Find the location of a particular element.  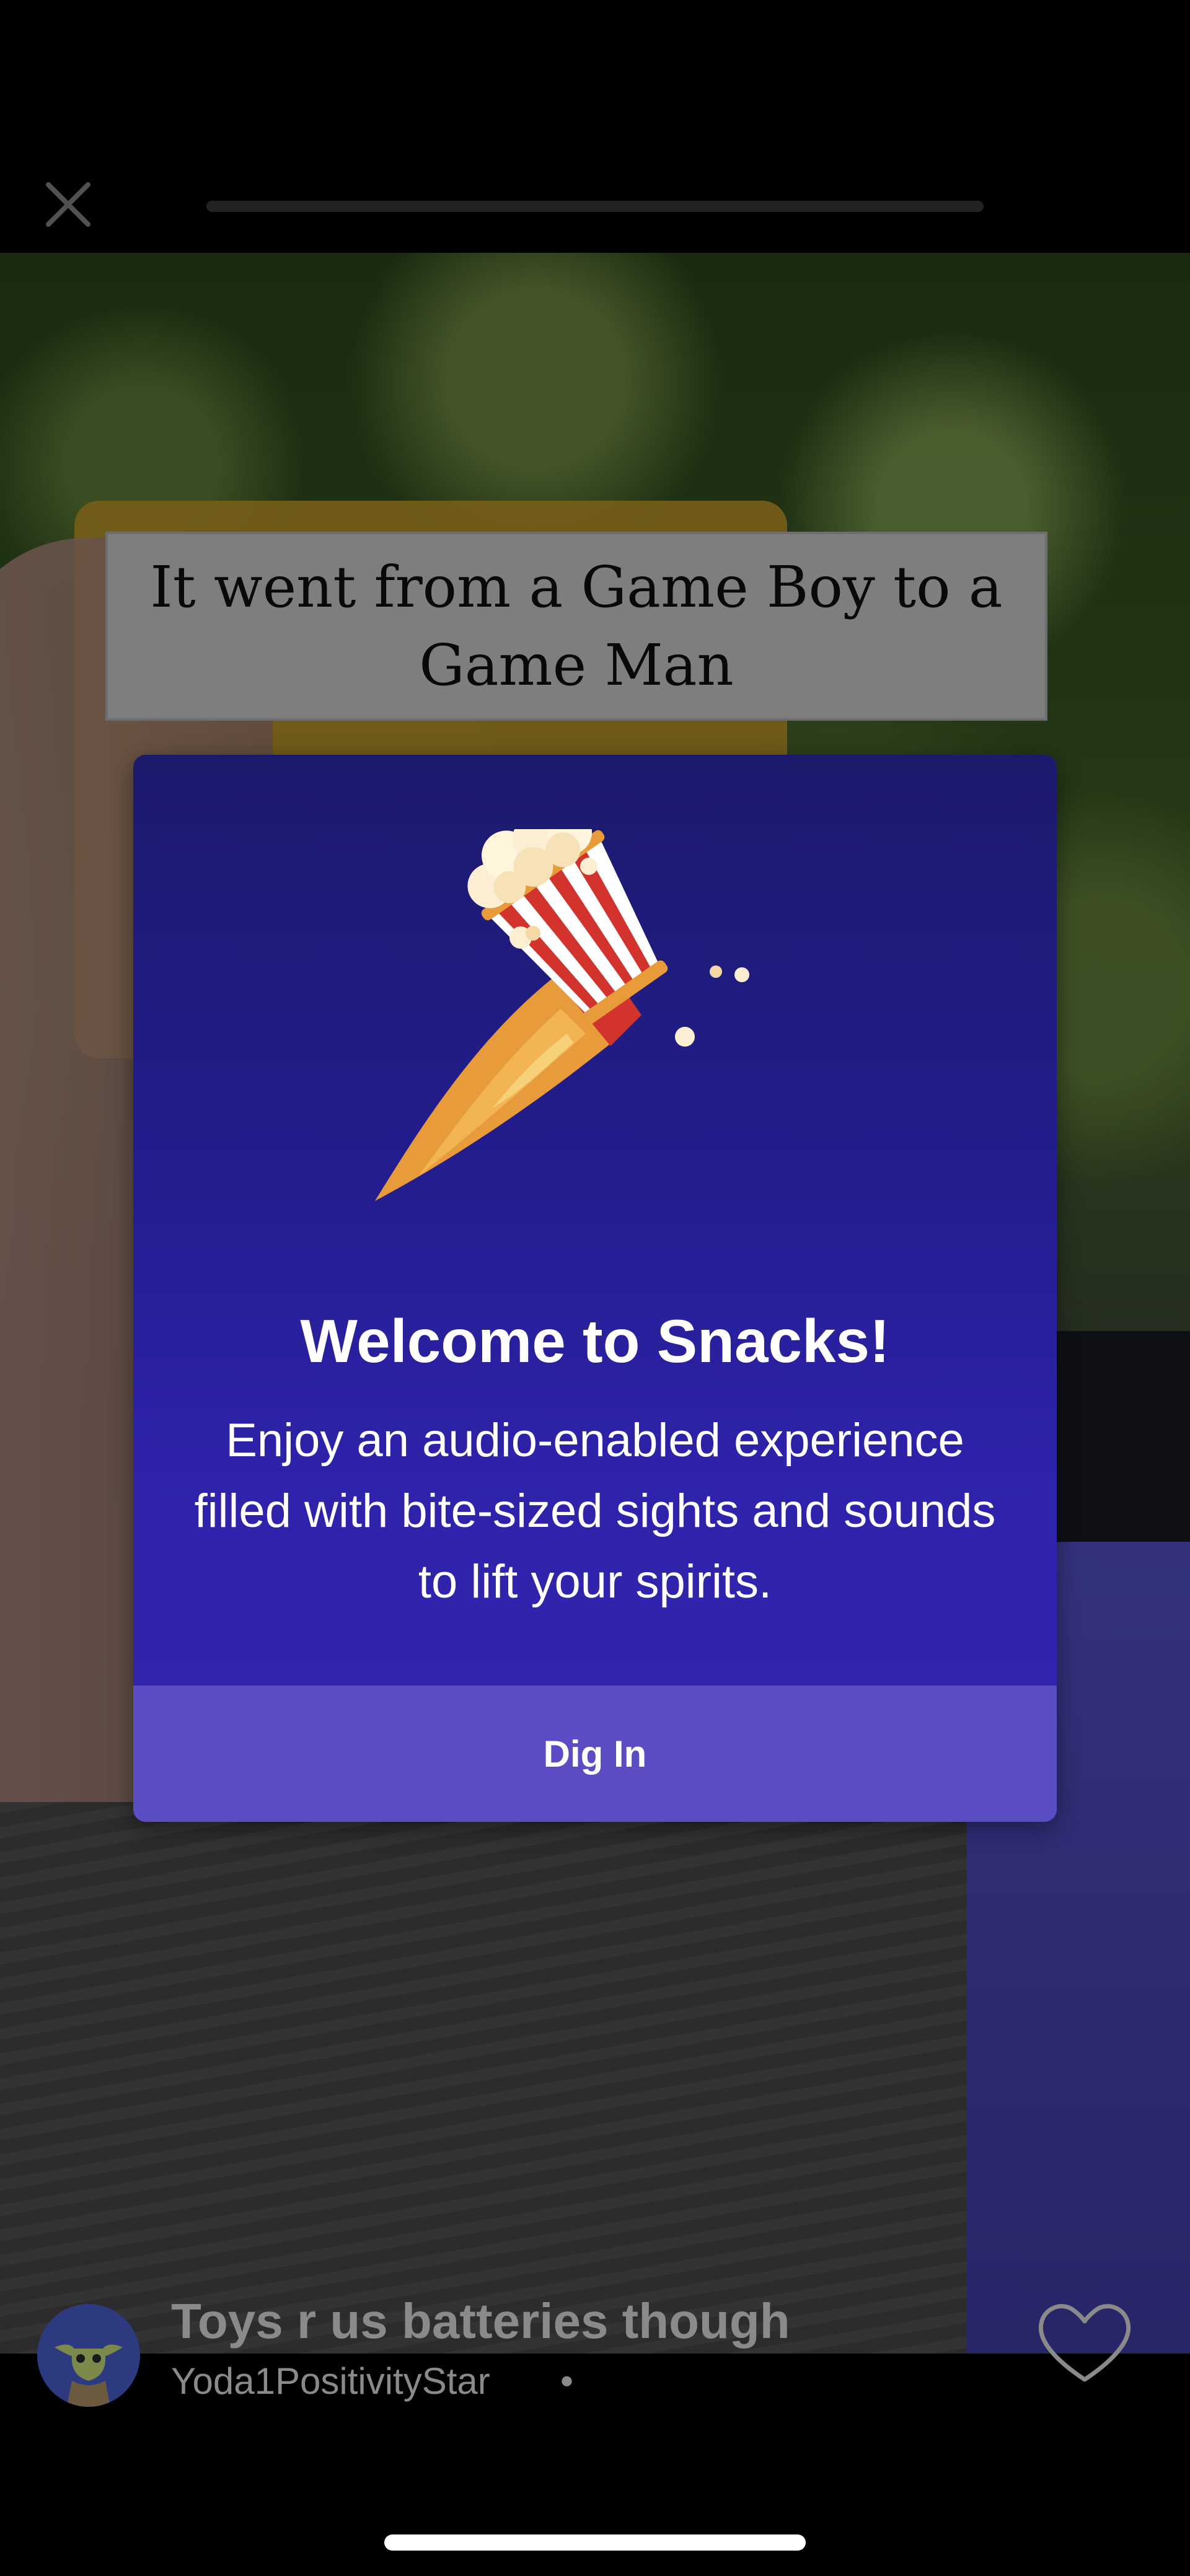

yoda-avatar-icon is located at coordinates (88, 2356).